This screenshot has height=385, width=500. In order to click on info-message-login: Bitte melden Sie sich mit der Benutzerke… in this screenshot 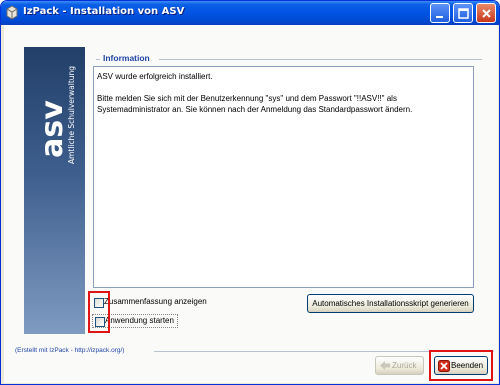, I will do `click(255, 104)`.